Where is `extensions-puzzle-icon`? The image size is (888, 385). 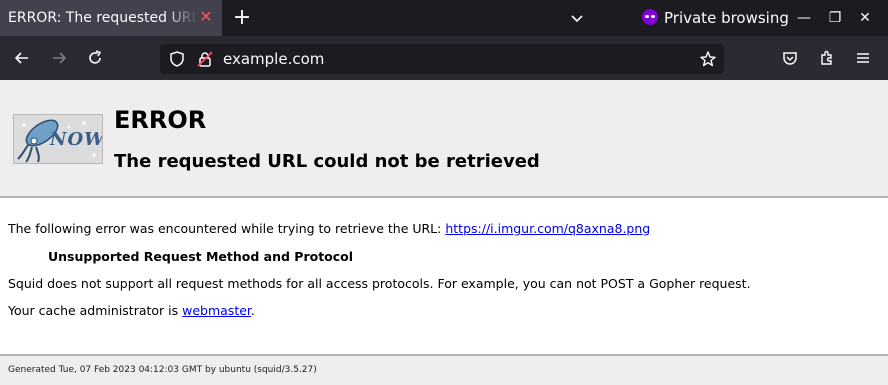 extensions-puzzle-icon is located at coordinates (827, 58).